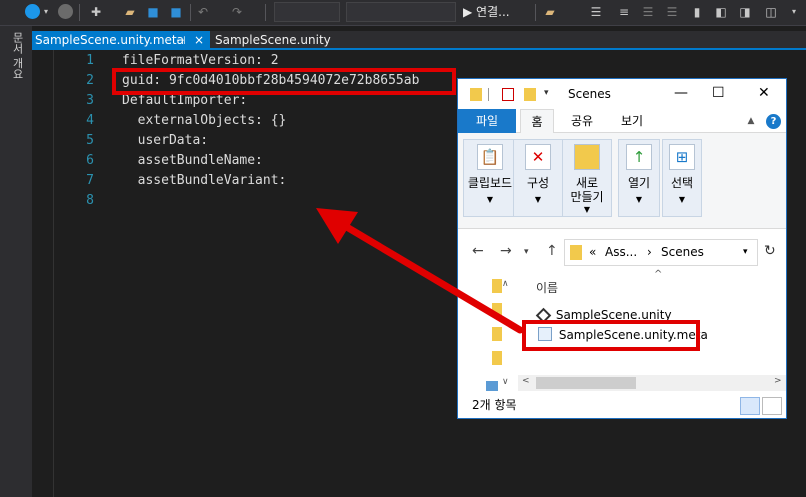 The image size is (806, 497). I want to click on tab-share: 공유, so click(582, 121).